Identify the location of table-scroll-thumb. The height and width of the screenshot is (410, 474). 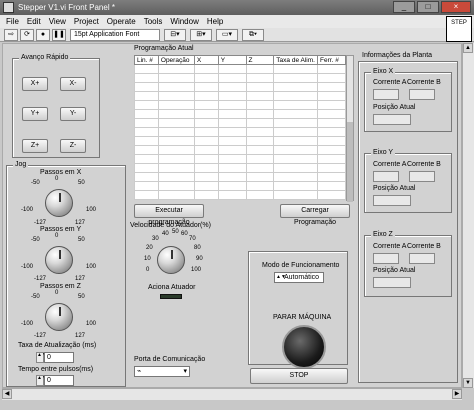
(350, 162).